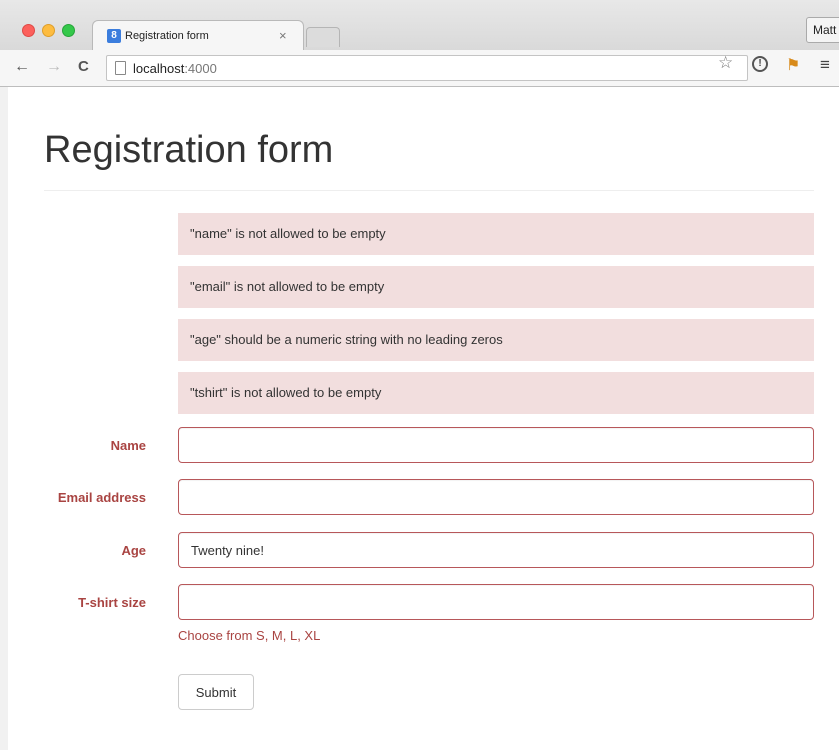 This screenshot has width=839, height=750. What do you see at coordinates (22, 67) in the screenshot?
I see `back-arrow-icon: ←` at bounding box center [22, 67].